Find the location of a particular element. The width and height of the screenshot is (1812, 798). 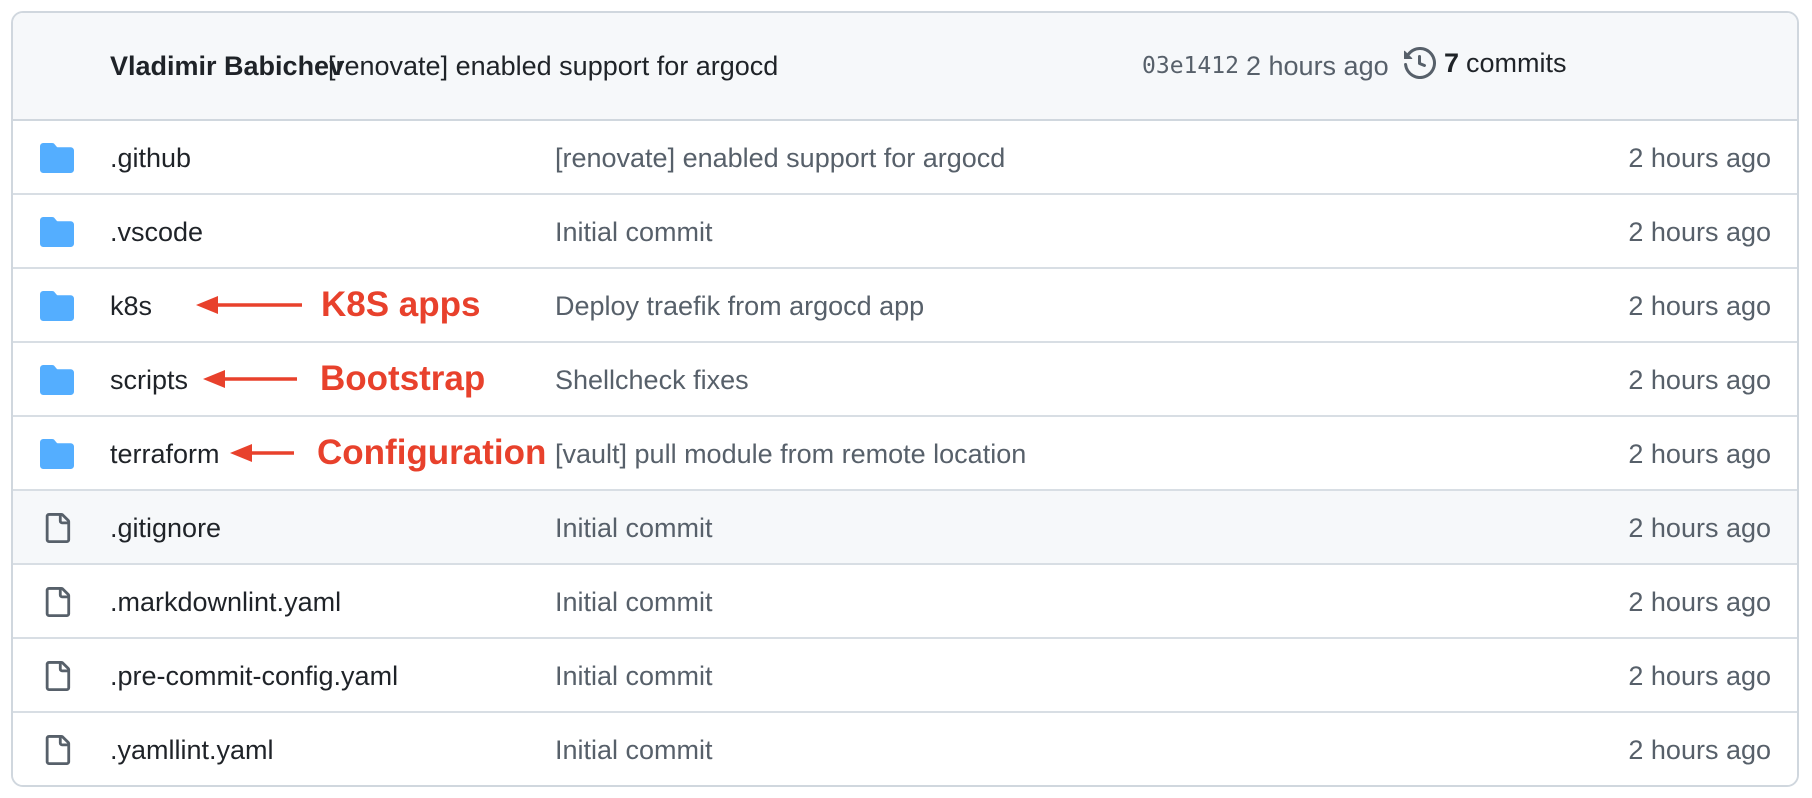

file-name-link: .github is located at coordinates (150, 158).